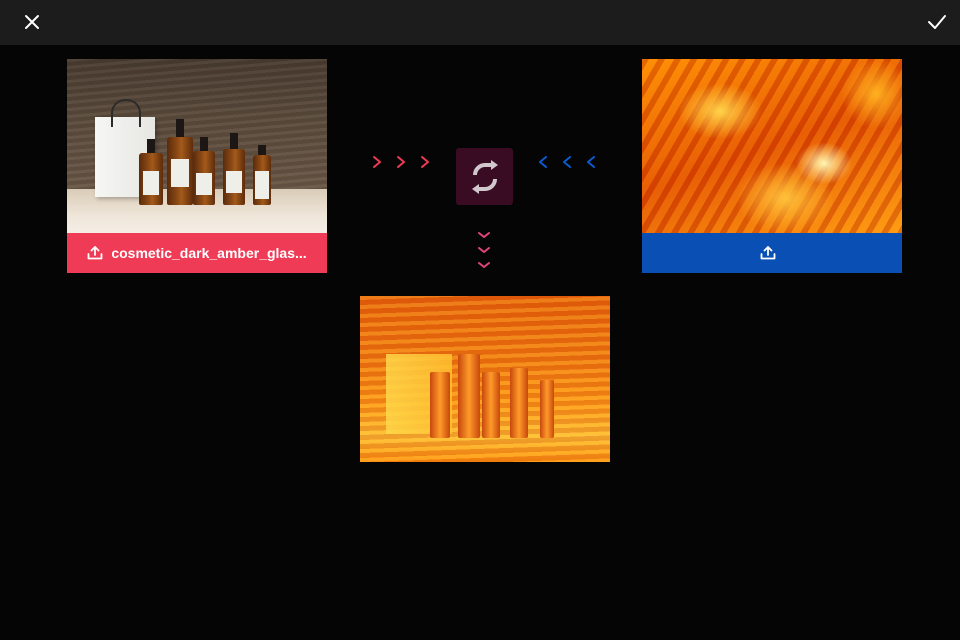  Describe the element at coordinates (485, 379) in the screenshot. I see `result-image` at that location.